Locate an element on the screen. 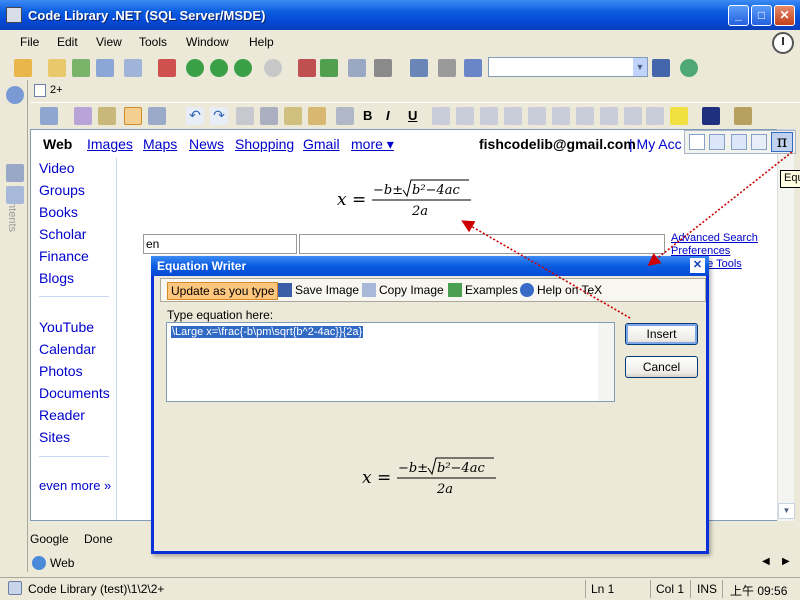  web-tab: Web is located at coordinates (62, 563).